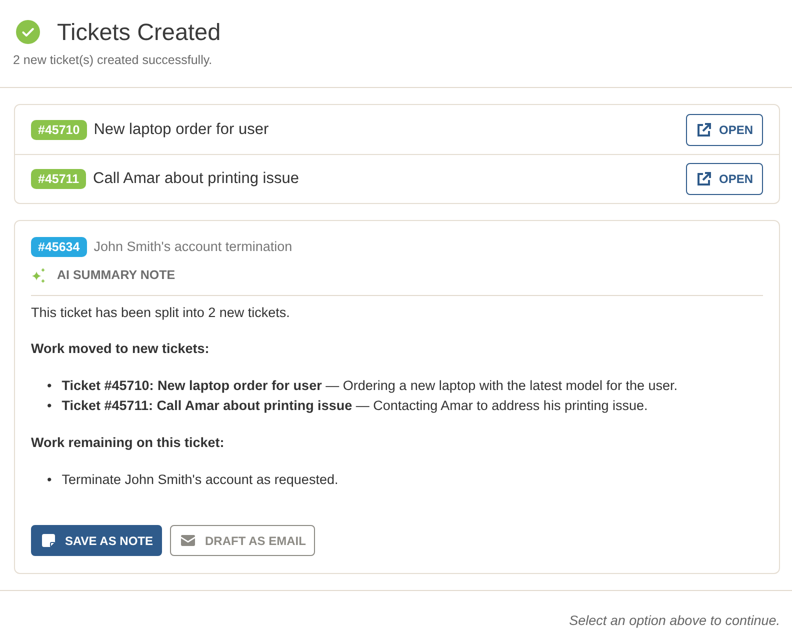 The image size is (792, 642). What do you see at coordinates (181, 130) in the screenshot?
I see `ticket-title: New laptop order for user` at bounding box center [181, 130].